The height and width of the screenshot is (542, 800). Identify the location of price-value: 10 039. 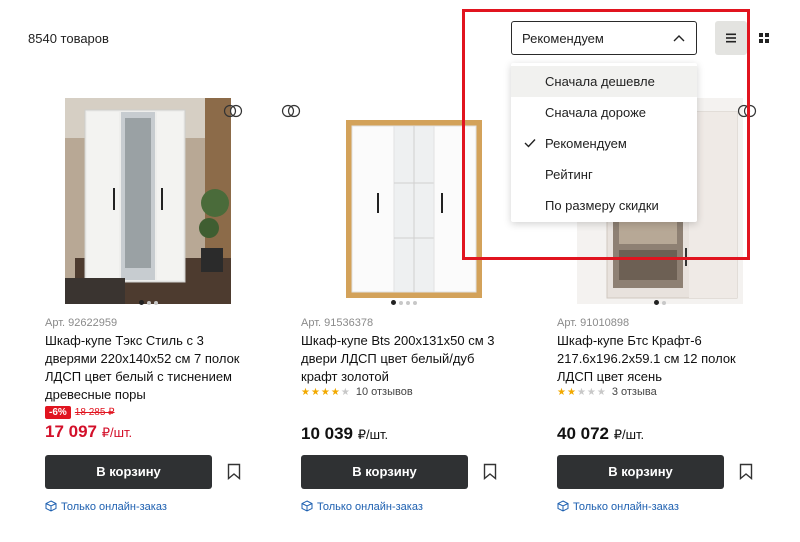
(327, 433).